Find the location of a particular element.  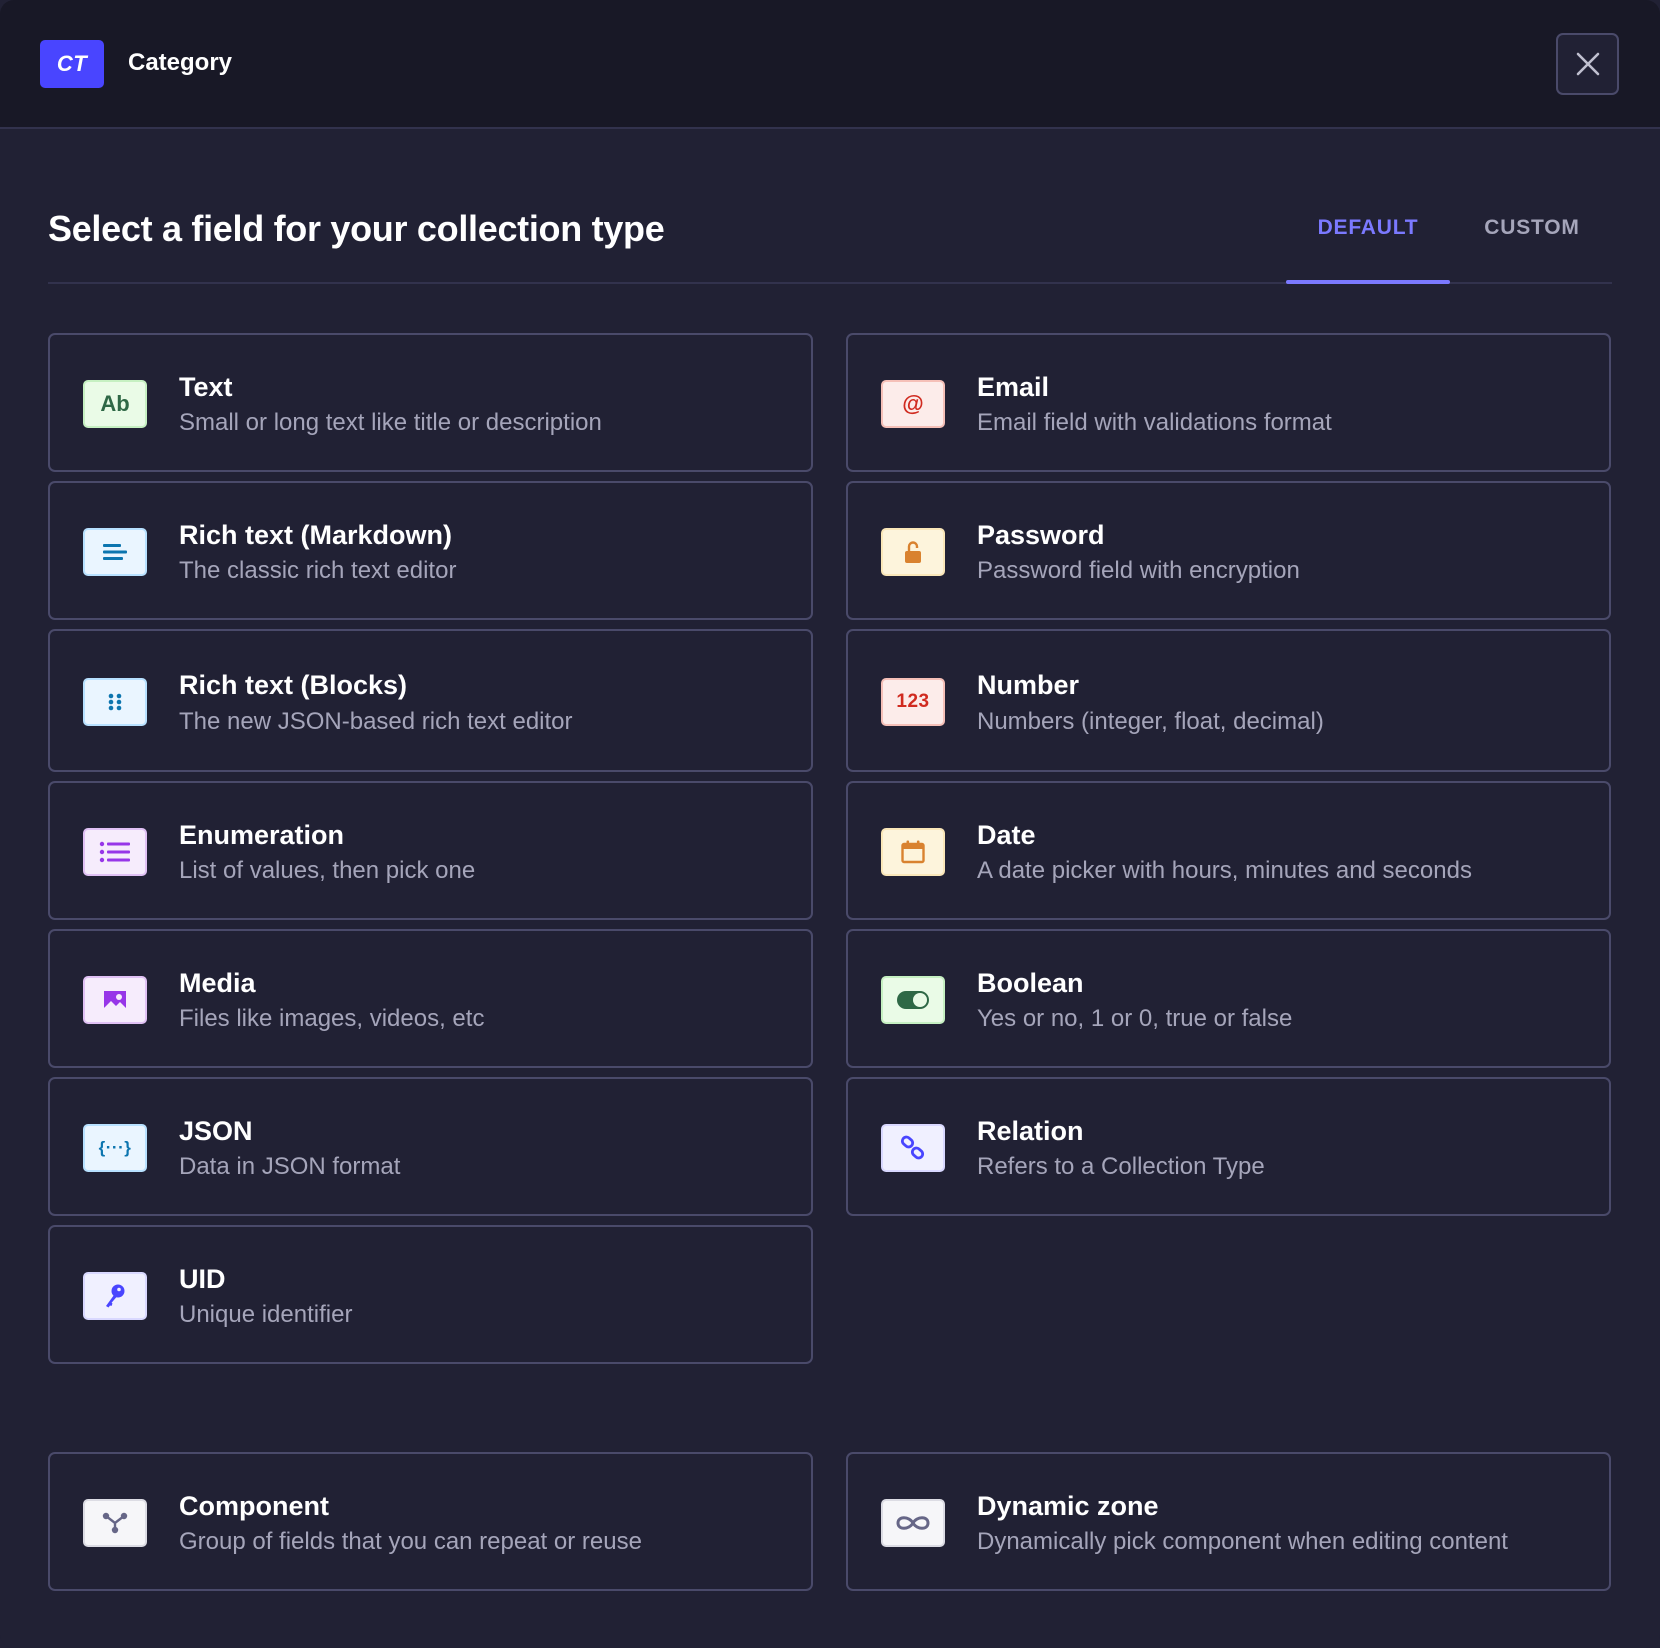

dynamic-zone-field-icon-box is located at coordinates (913, 1523).